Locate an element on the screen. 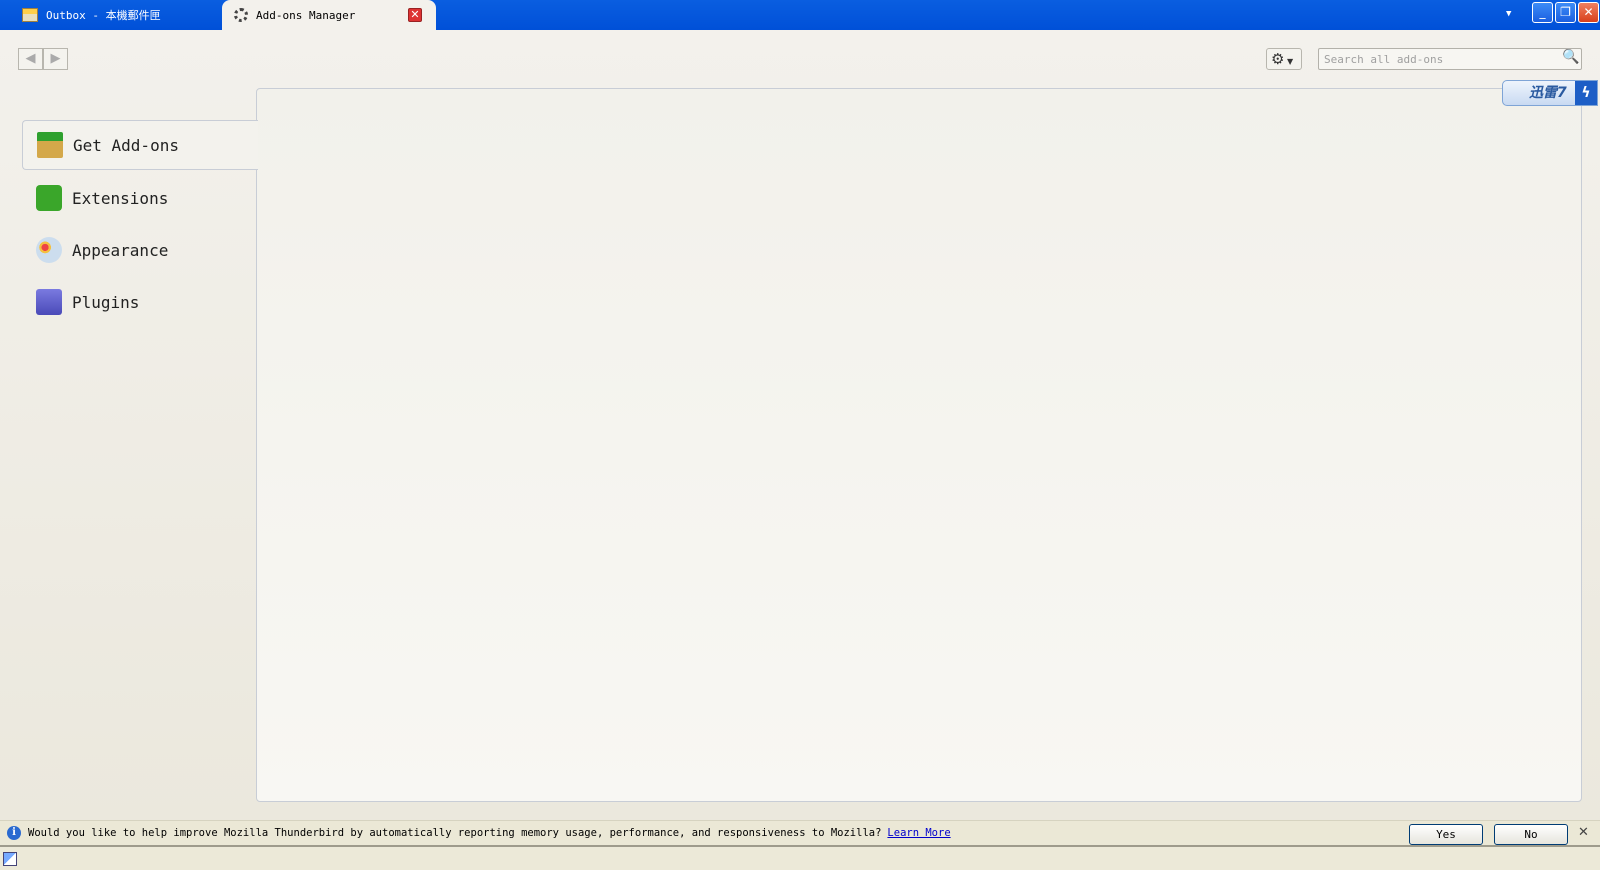 The image size is (1600, 870). loading-spinner-icon is located at coordinates (241, 15).